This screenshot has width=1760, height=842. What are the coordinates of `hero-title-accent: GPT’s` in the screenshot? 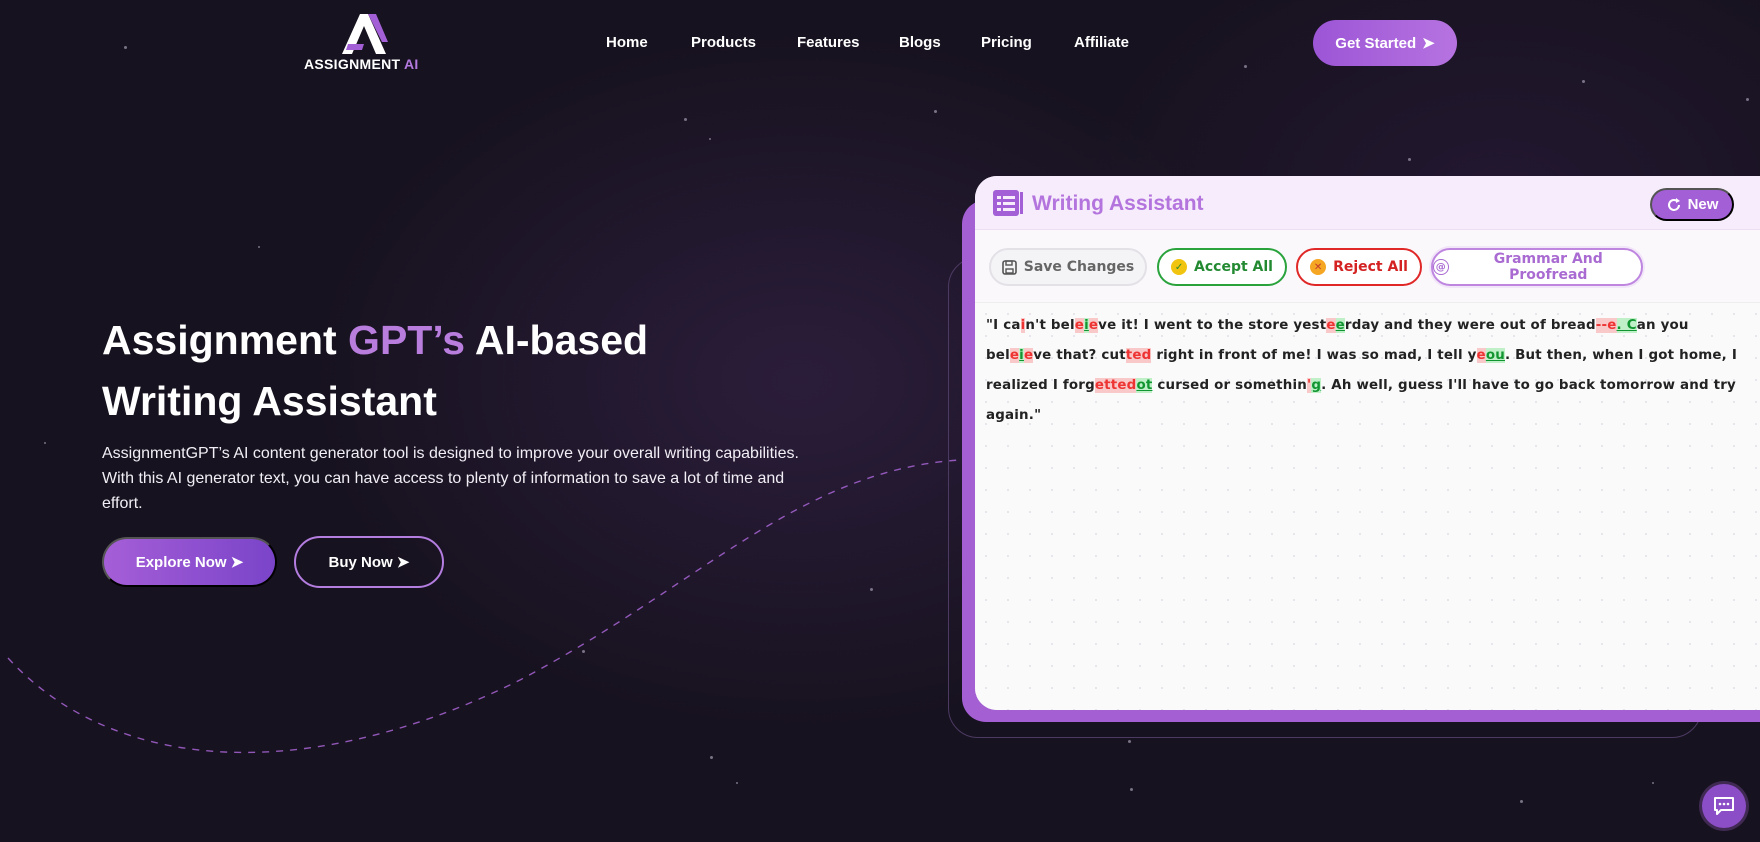 It's located at (407, 340).